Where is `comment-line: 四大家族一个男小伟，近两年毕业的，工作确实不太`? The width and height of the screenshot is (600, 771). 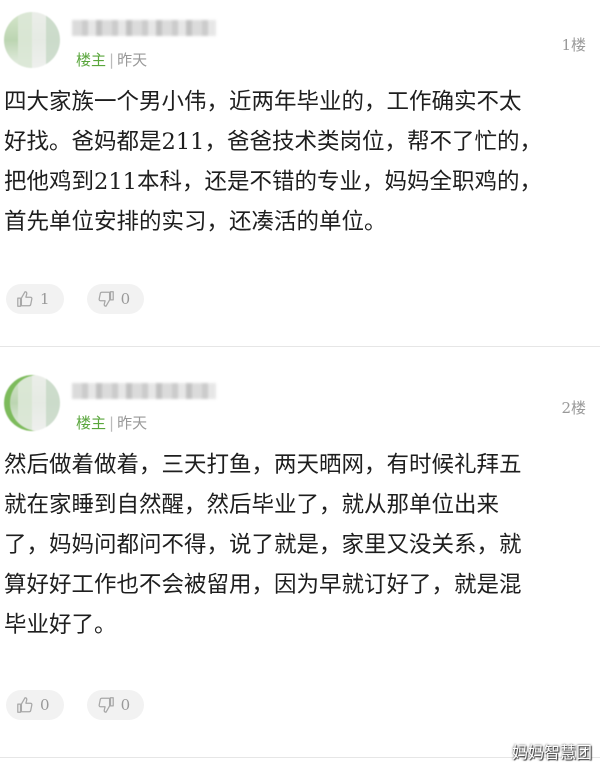
comment-line: 四大家族一个男小伟，近两年毕业的，工作确实不太 is located at coordinates (263, 102).